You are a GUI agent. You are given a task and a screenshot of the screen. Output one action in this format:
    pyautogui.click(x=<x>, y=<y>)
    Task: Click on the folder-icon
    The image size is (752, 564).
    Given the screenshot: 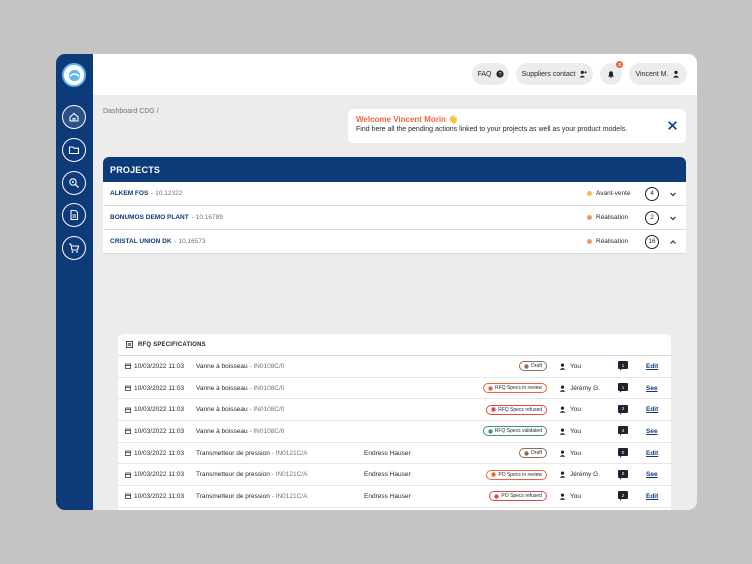 What is the action you would take?
    pyautogui.click(x=74, y=150)
    